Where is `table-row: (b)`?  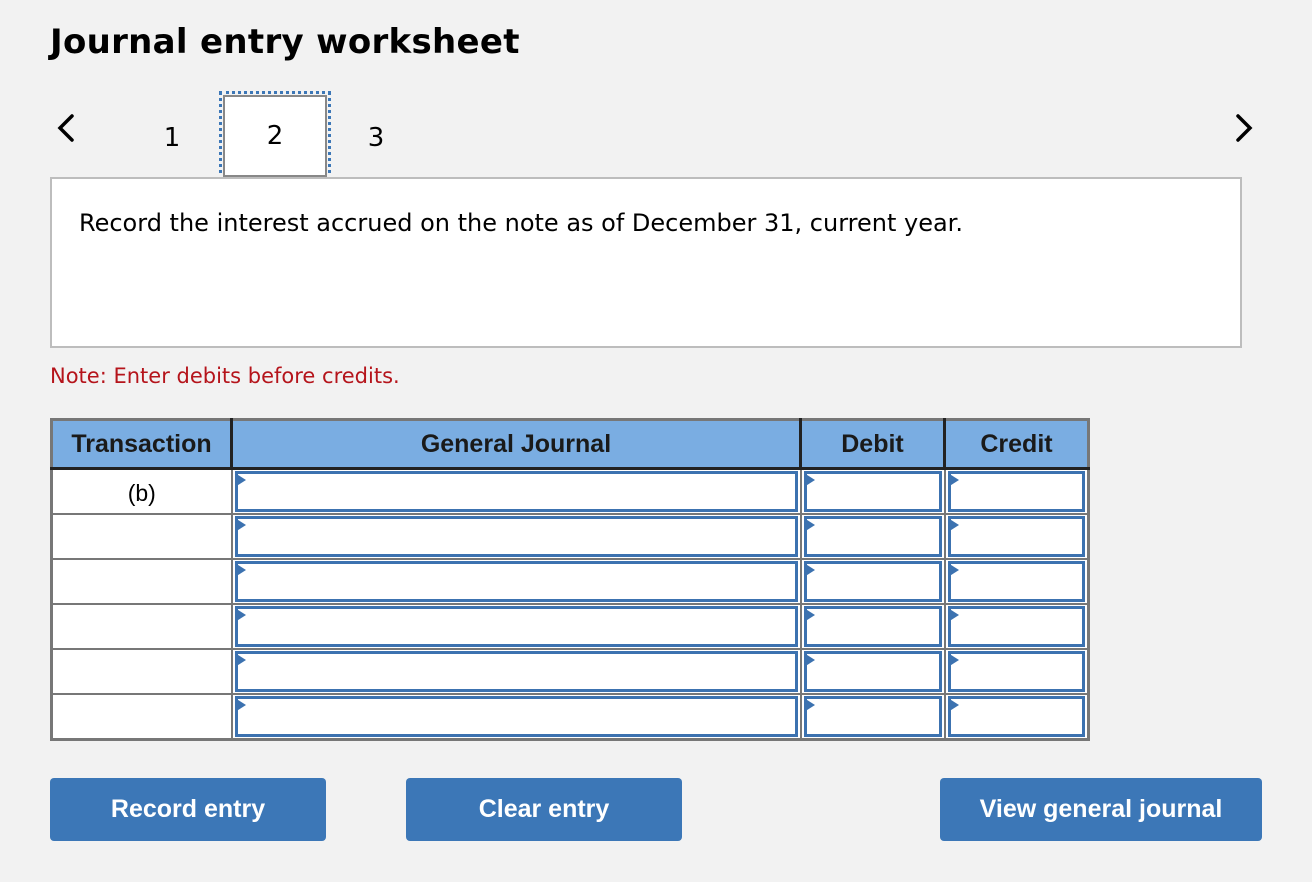
table-row: (b) is located at coordinates (570, 491).